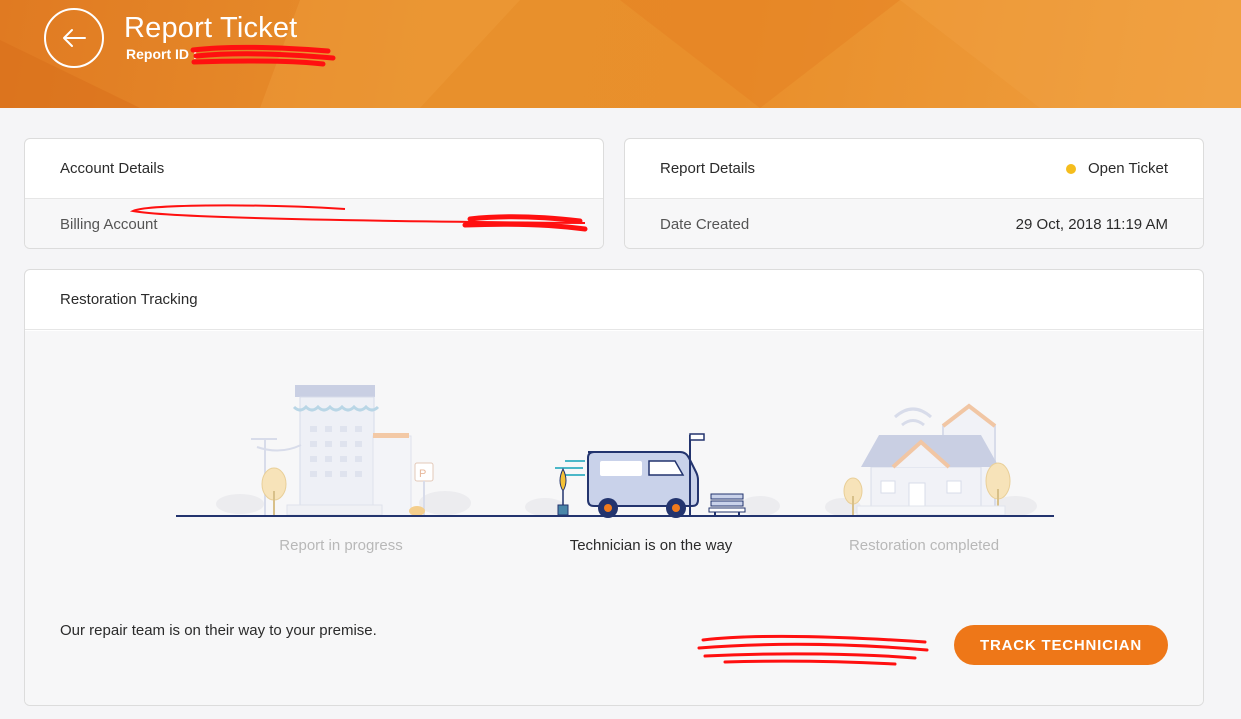  I want to click on tracking-illustration: P, so click(615, 451).